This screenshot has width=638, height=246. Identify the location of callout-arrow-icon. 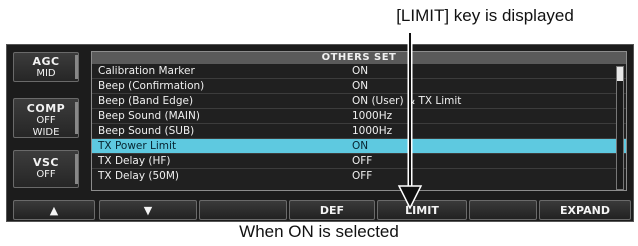
(410, 121).